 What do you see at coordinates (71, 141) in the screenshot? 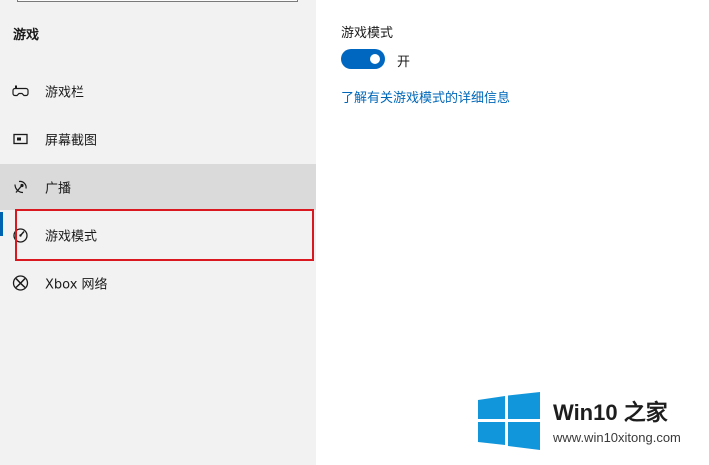
I see `sidebar-item-label: 屏幕截图` at bounding box center [71, 141].